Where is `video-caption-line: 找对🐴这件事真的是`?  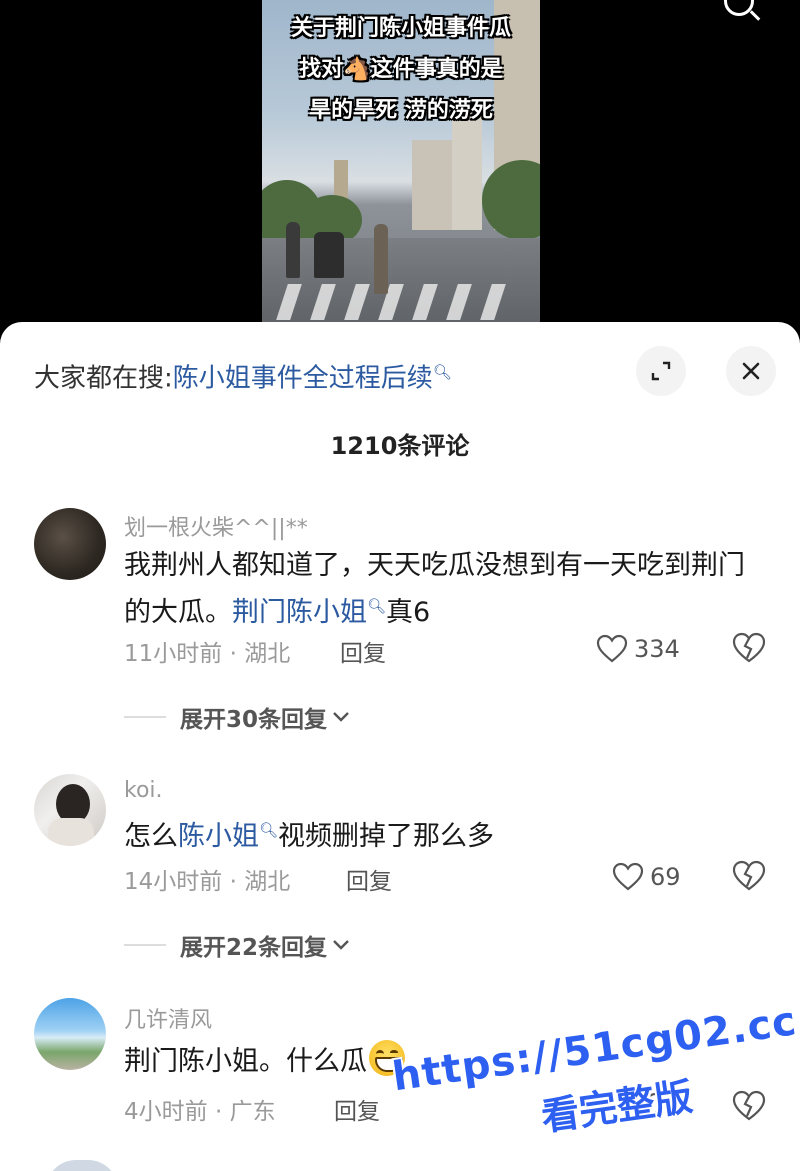 video-caption-line: 找对🐴这件事真的是 is located at coordinates (401, 69).